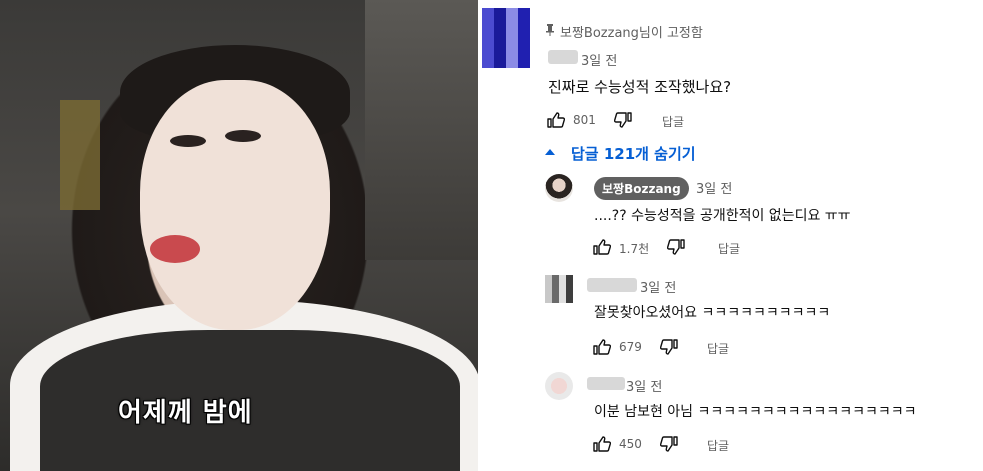  Describe the element at coordinates (630, 444) in the screenshot. I see `like-count: 450` at that location.